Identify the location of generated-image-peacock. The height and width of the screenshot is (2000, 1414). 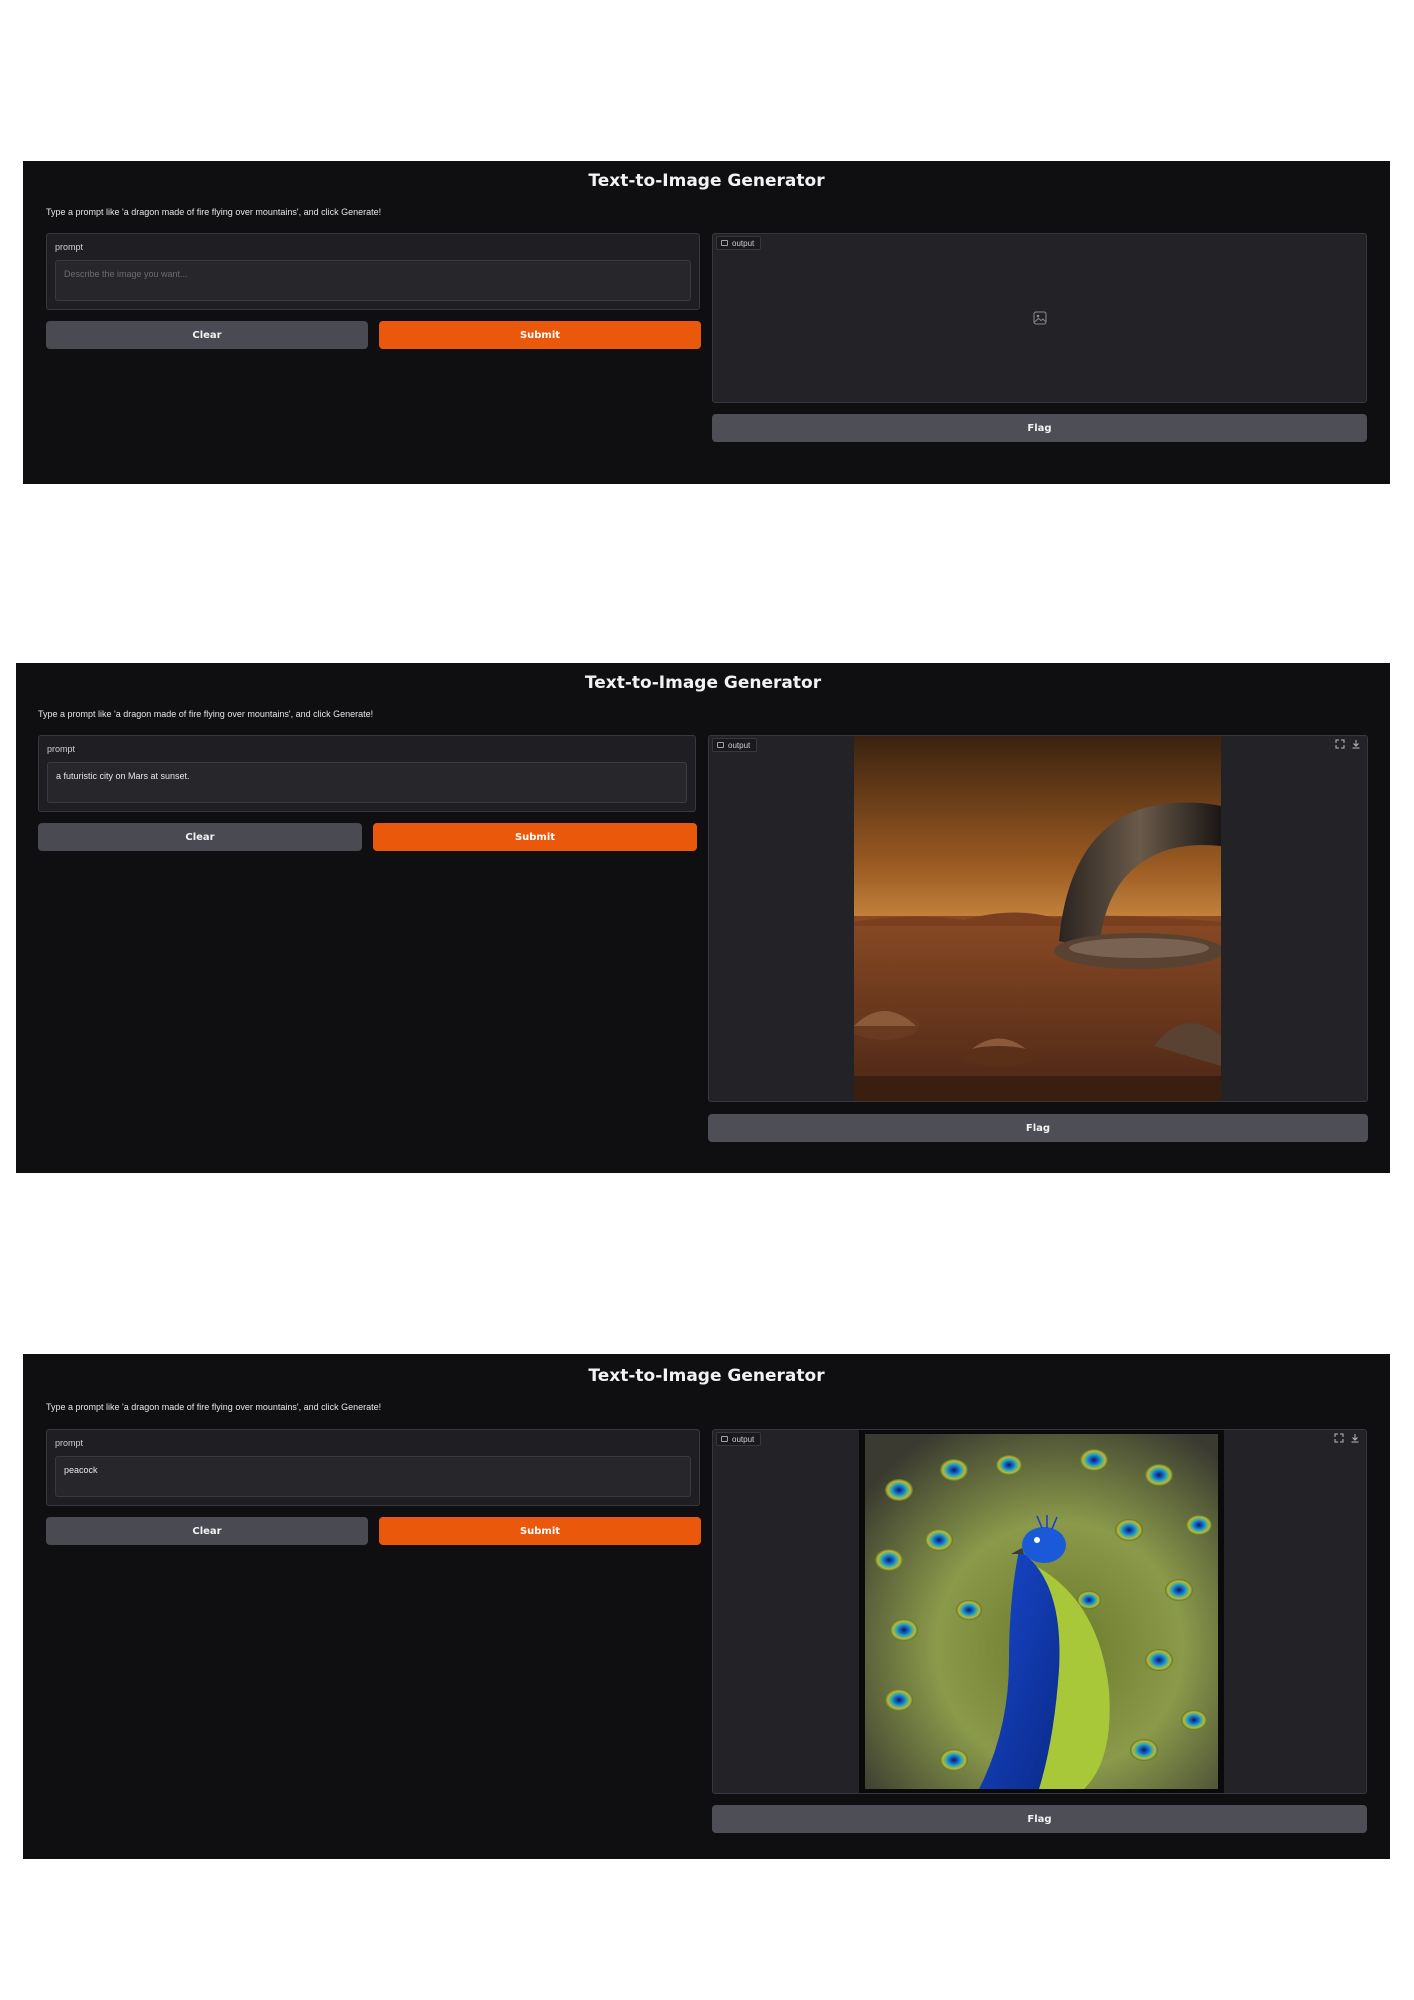
(1041, 1611).